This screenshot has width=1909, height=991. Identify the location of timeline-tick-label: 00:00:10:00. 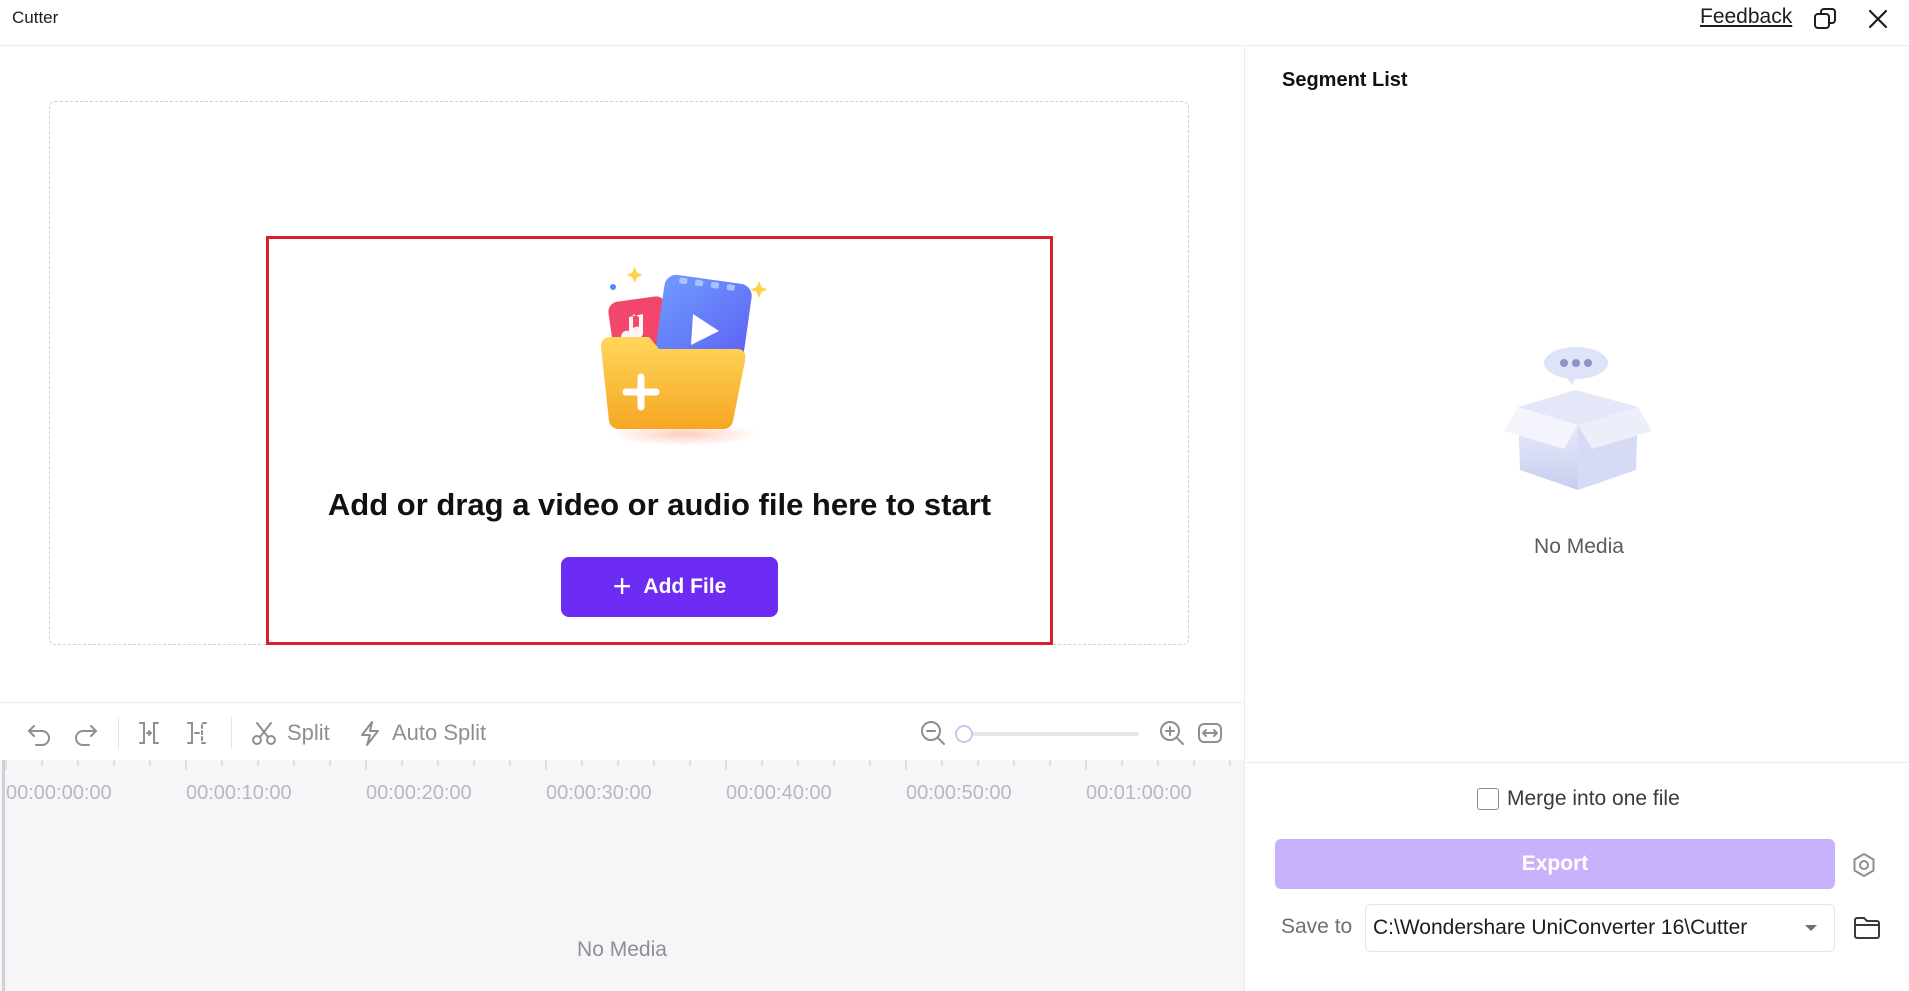
(239, 793).